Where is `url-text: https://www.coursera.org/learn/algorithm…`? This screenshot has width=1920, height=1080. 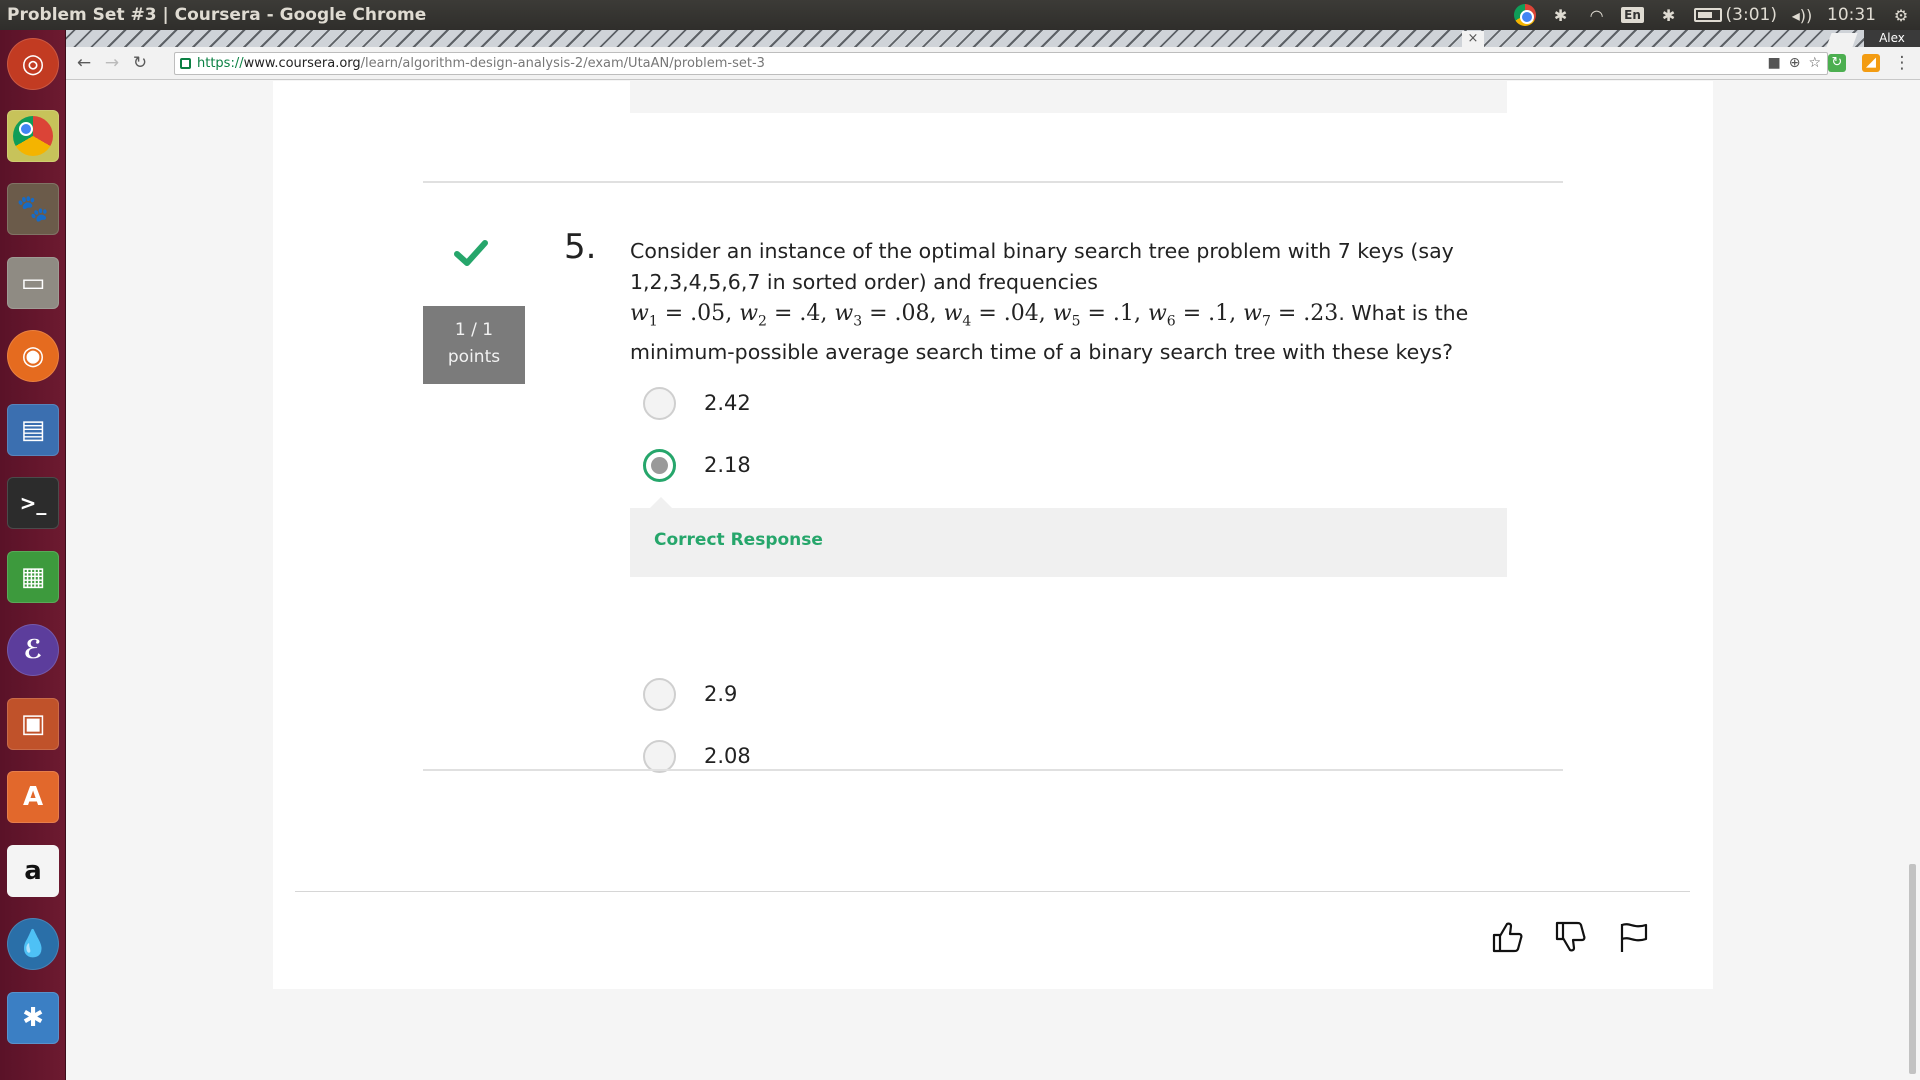
url-text: https://www.coursera.org/learn/algorithm… is located at coordinates (481, 63).